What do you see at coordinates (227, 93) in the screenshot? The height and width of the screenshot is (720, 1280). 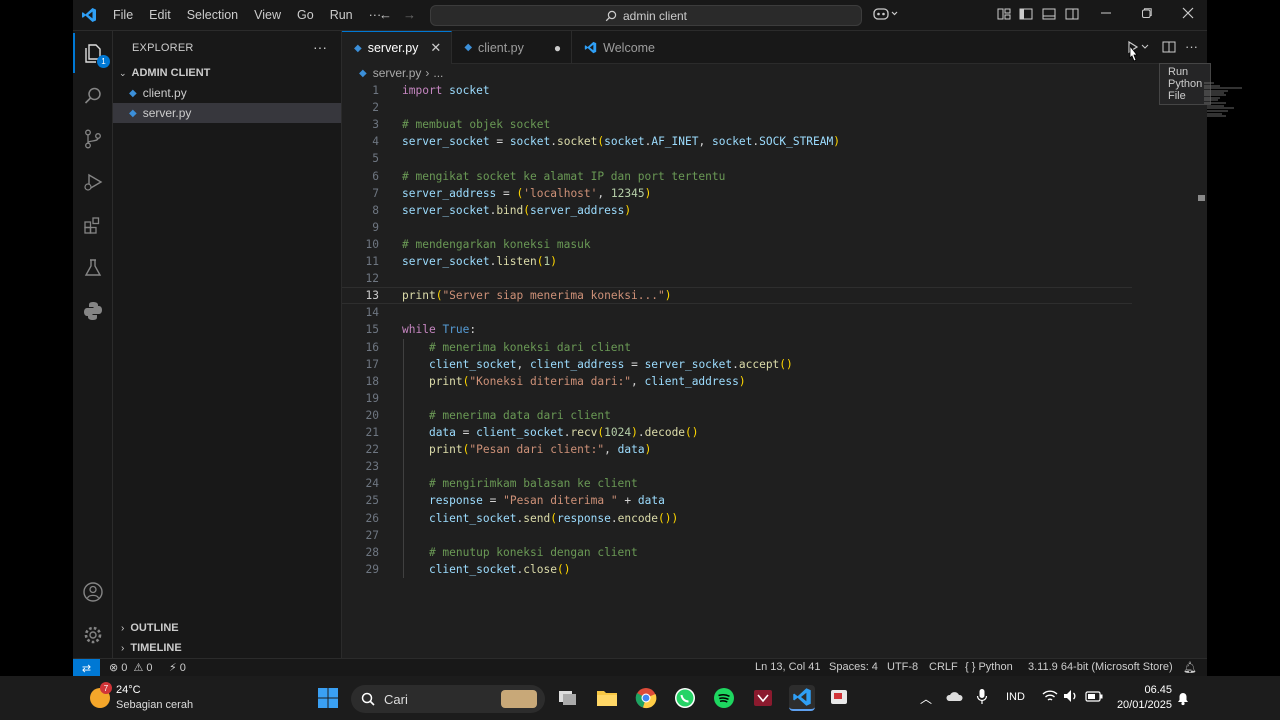 I see `file-client-py: ◆ client.py` at bounding box center [227, 93].